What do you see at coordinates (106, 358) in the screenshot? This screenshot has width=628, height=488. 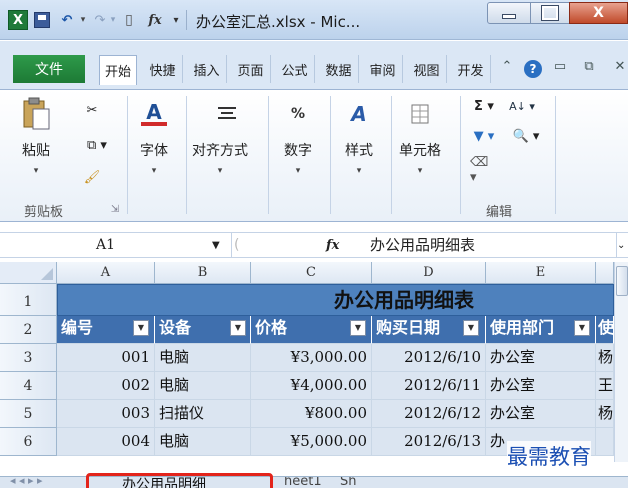 I see `table-cell: 001` at bounding box center [106, 358].